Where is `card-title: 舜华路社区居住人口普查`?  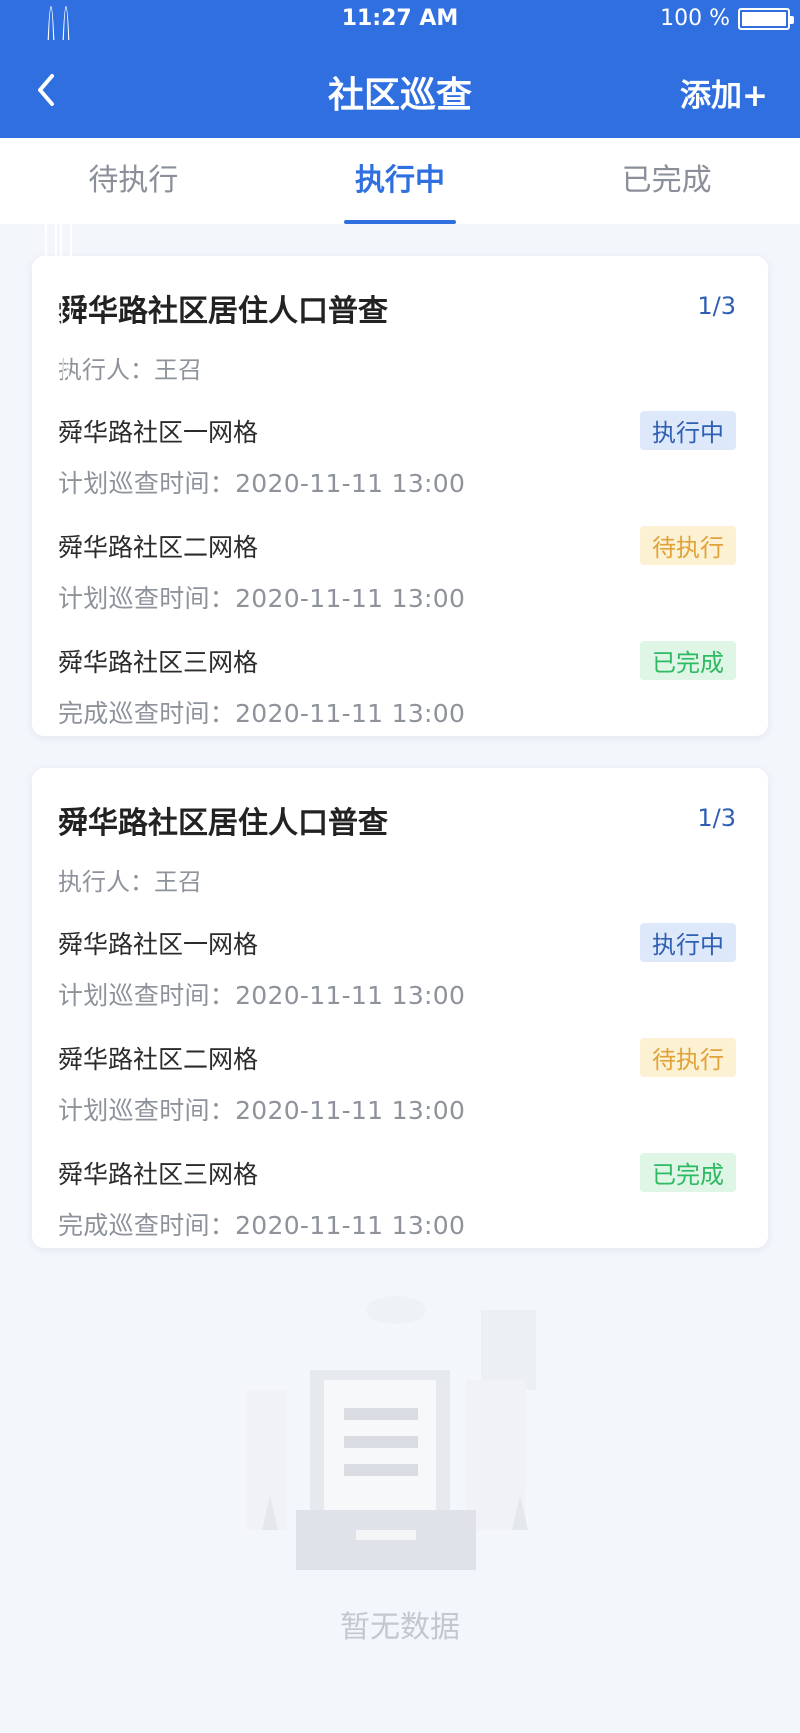 card-title: 舜华路社区居住人口普查 is located at coordinates (223, 823).